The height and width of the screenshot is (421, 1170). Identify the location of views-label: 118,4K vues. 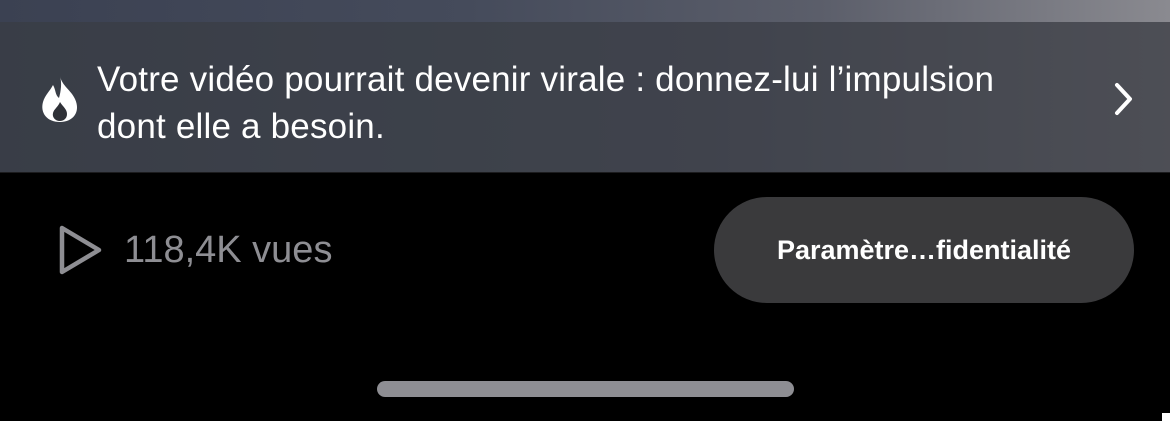
(228, 249).